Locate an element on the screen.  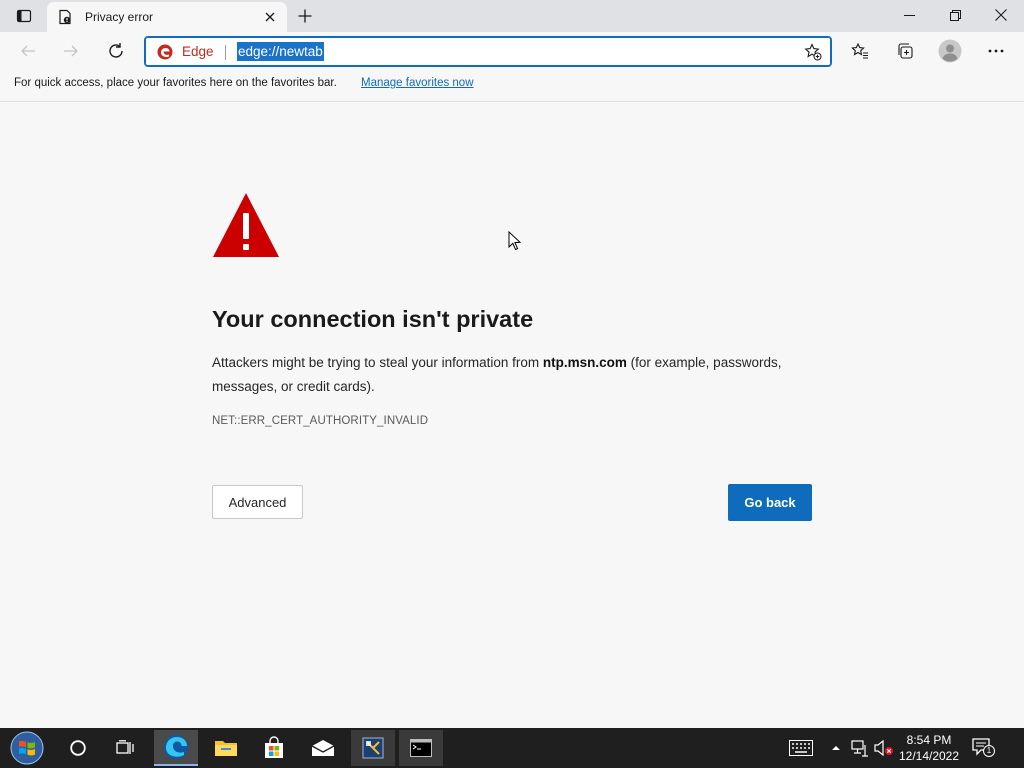
search-button is located at coordinates (78, 748).